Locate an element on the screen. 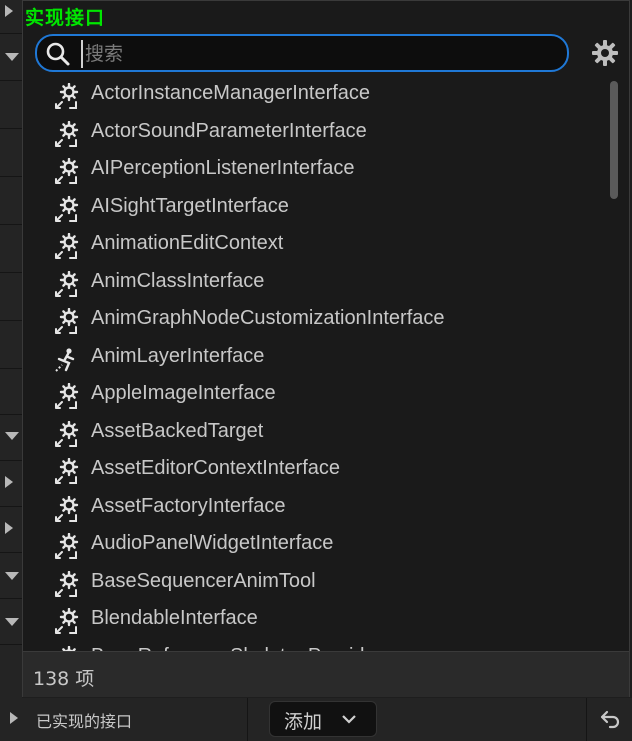 This screenshot has width=632, height=741. list-item-label: AssetFactoryInterface is located at coordinates (188, 505).